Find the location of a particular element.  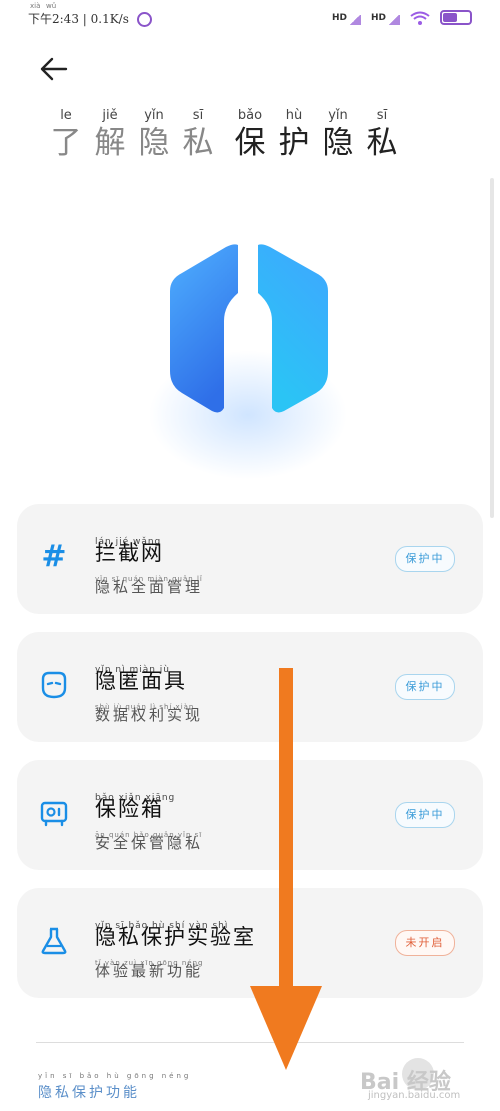

status-pinyin-wu: wǔ is located at coordinates (51, 6).